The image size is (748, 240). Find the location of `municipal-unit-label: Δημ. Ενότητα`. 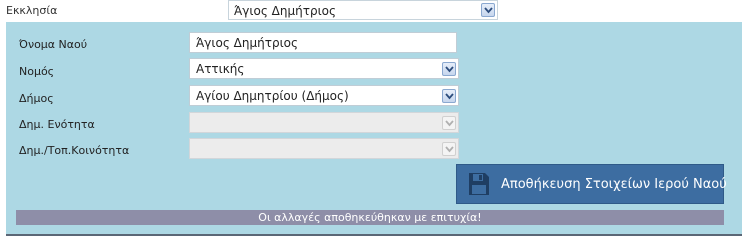

municipal-unit-label: Δημ. Ενότητα is located at coordinates (57, 124).